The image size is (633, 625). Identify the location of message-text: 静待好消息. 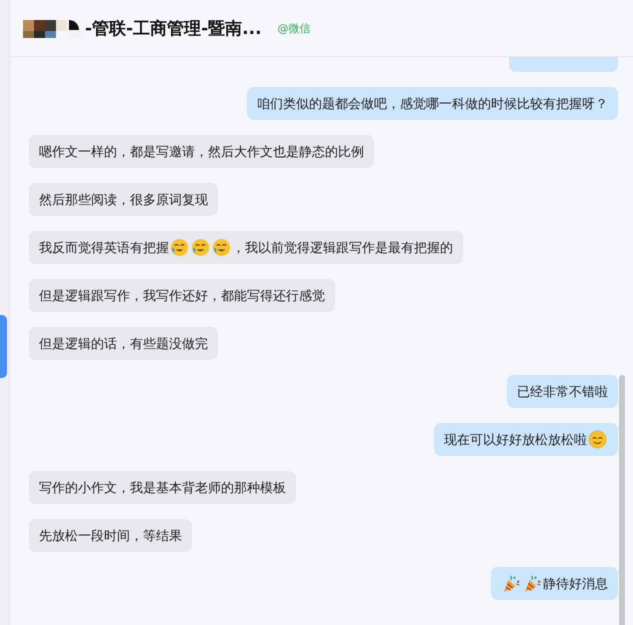
(575, 584).